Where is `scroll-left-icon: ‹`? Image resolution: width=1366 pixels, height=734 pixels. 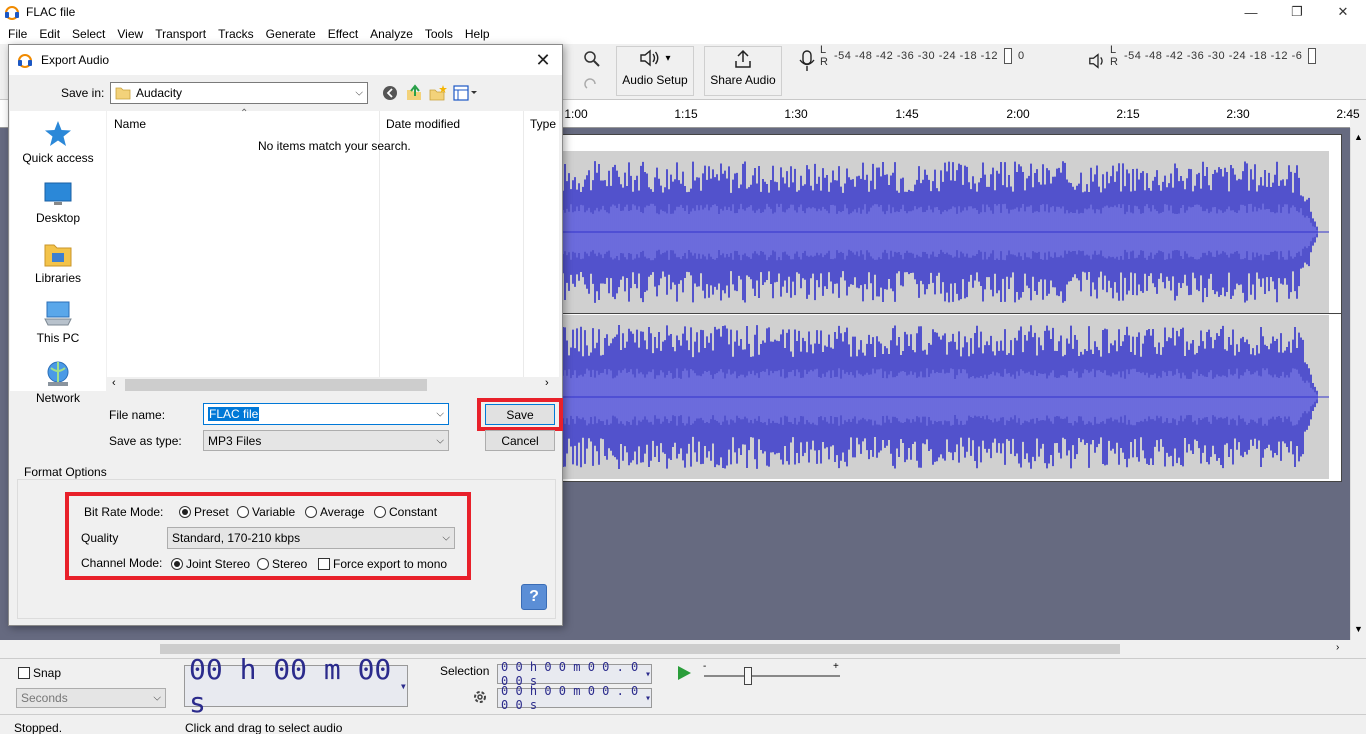
scroll-left-icon: ‹ is located at coordinates (114, 383).